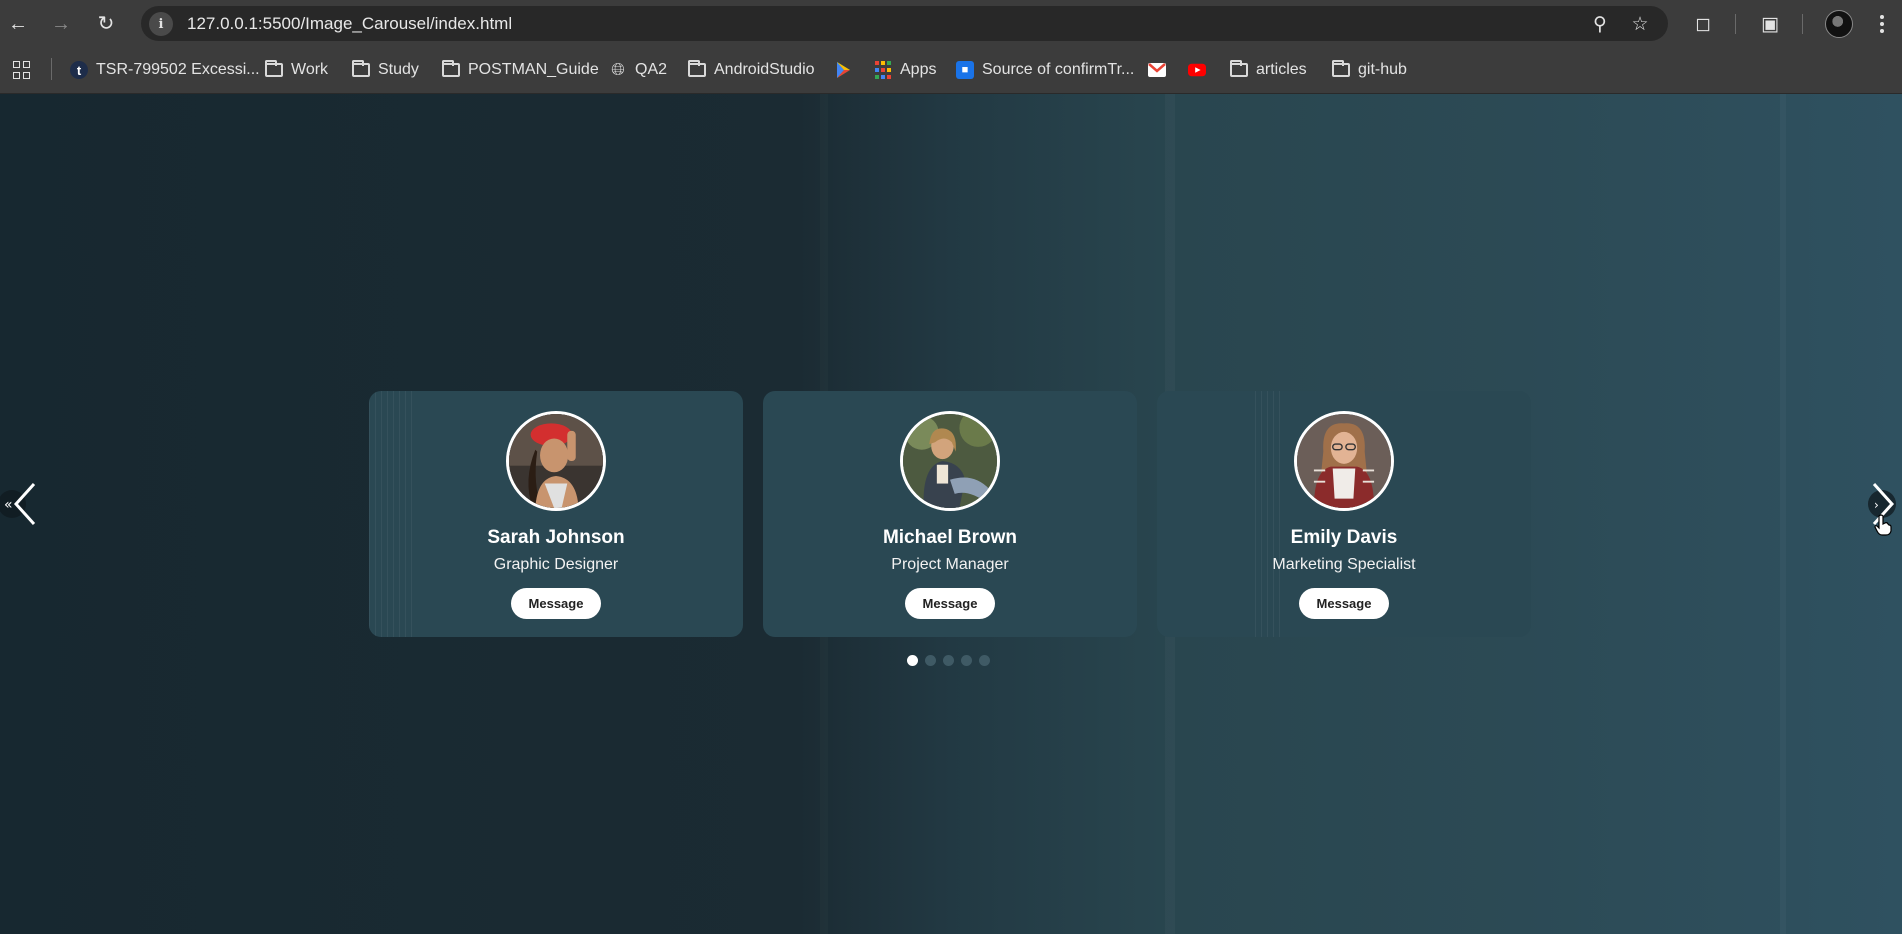 Image resolution: width=1902 pixels, height=934 pixels. What do you see at coordinates (1770, 24) in the screenshot?
I see `tab-search-icon: ▣` at bounding box center [1770, 24].